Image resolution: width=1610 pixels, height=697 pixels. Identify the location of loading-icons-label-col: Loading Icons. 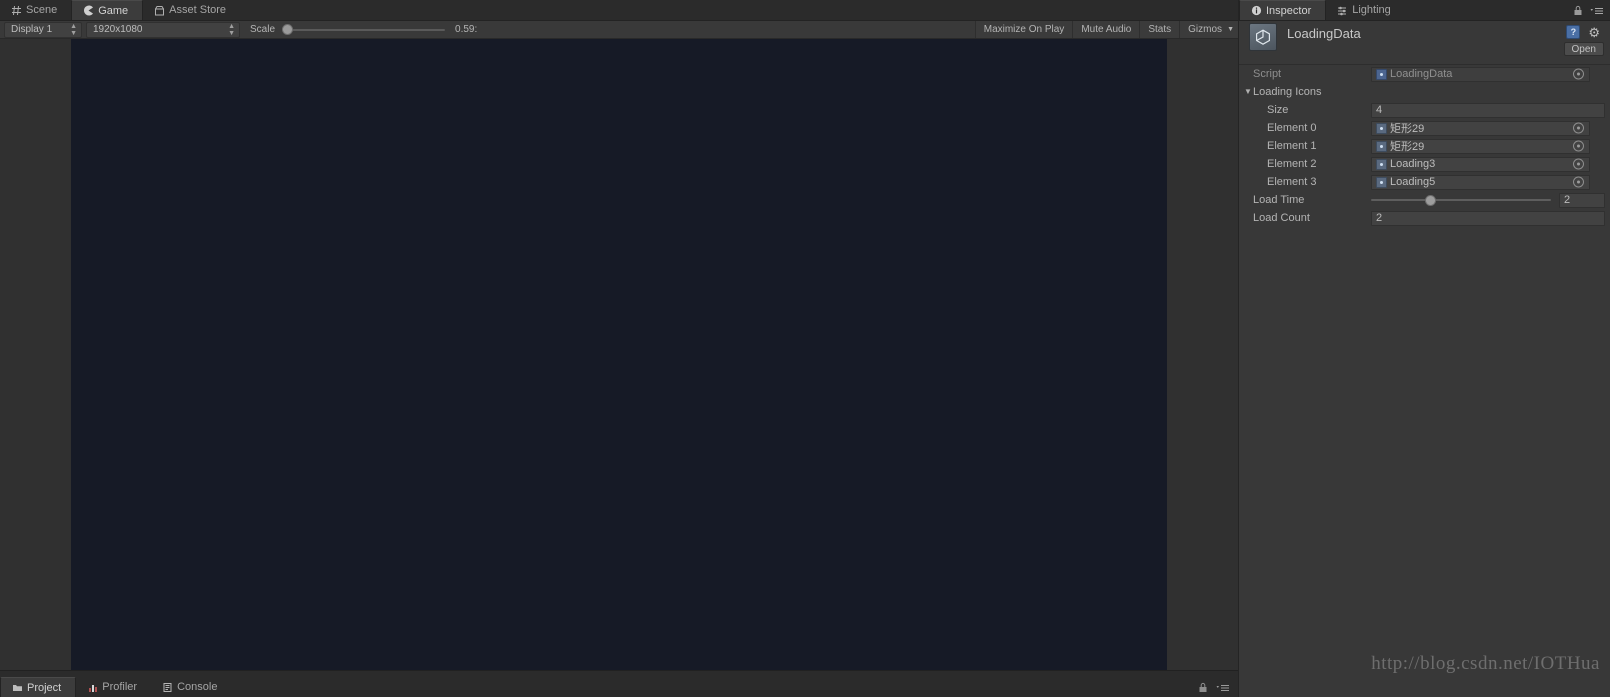
(1305, 92).